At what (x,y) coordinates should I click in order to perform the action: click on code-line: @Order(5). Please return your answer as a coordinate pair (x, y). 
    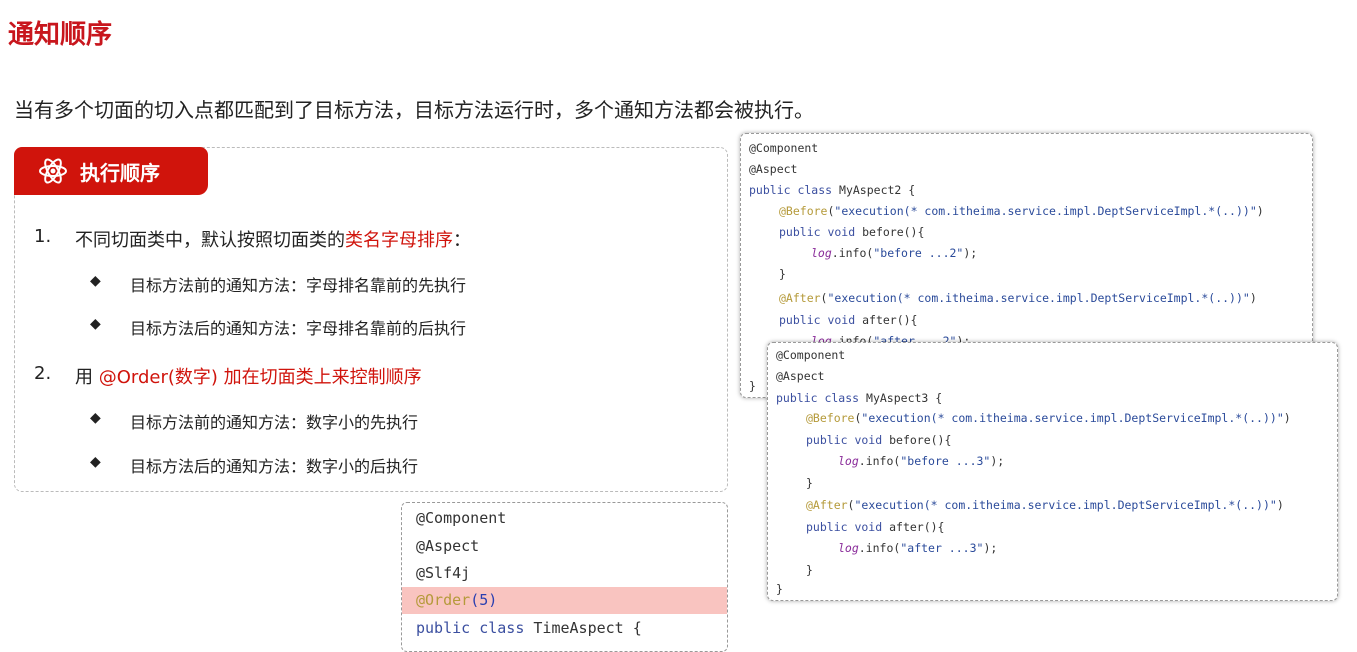
    Looking at the image, I should click on (457, 600).